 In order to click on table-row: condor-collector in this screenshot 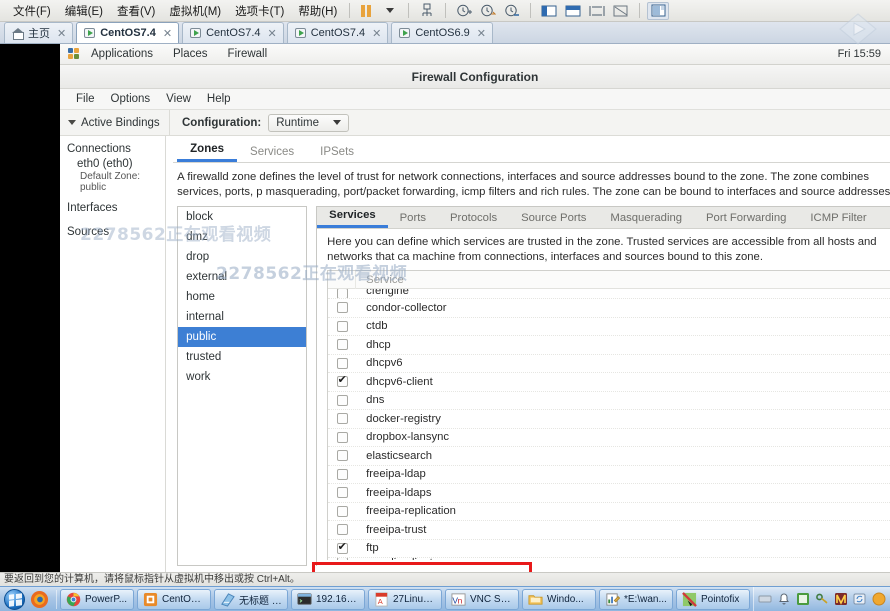, I will do `click(609, 308)`.